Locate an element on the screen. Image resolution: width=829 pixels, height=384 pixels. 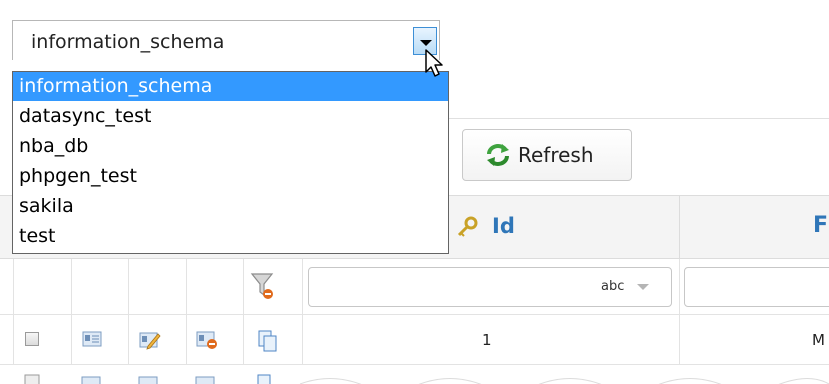
row-checkbox is located at coordinates (32, 339).